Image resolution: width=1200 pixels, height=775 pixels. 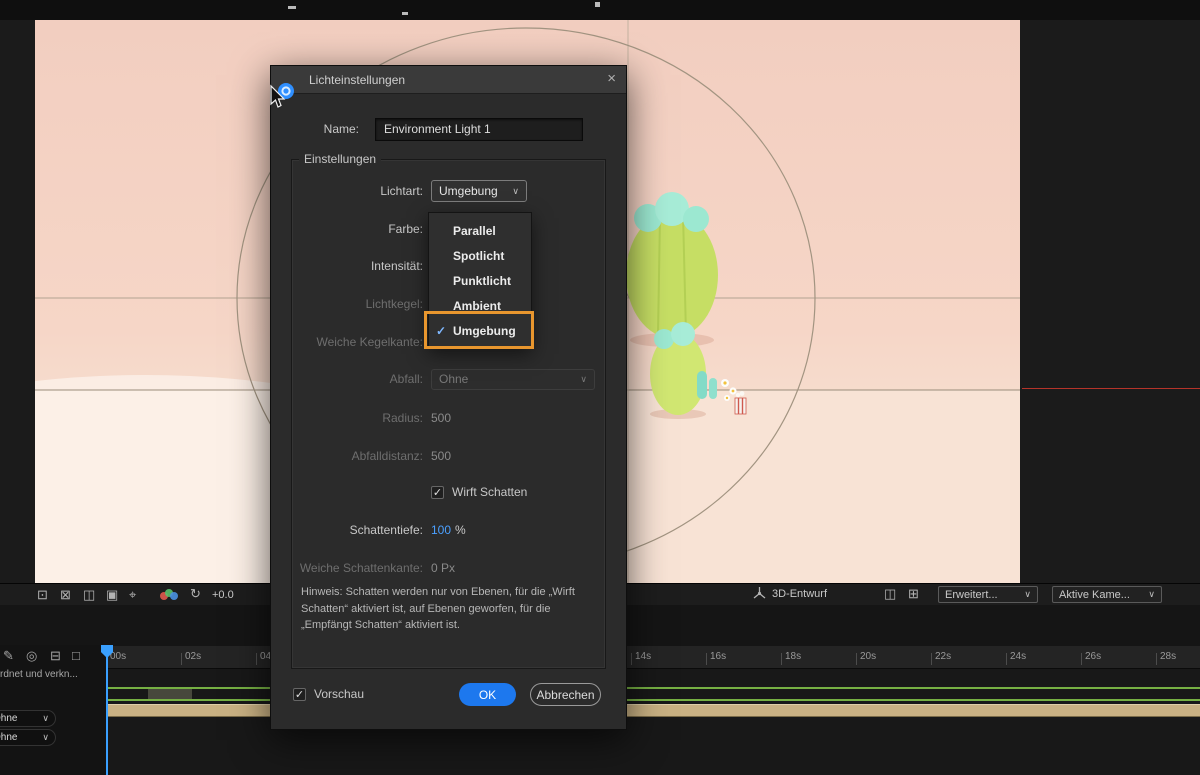 What do you see at coordinates (513, 379) in the screenshot?
I see `falloff-dropdown: Ohne ∨` at bounding box center [513, 379].